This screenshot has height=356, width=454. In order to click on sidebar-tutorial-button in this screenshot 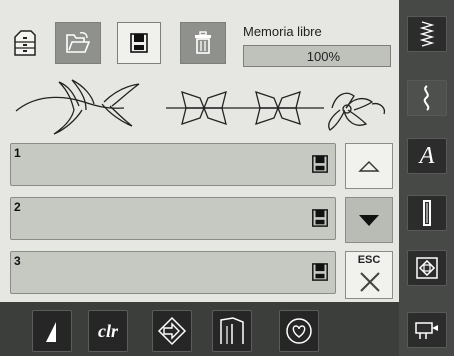, I will do `click(427, 330)`.